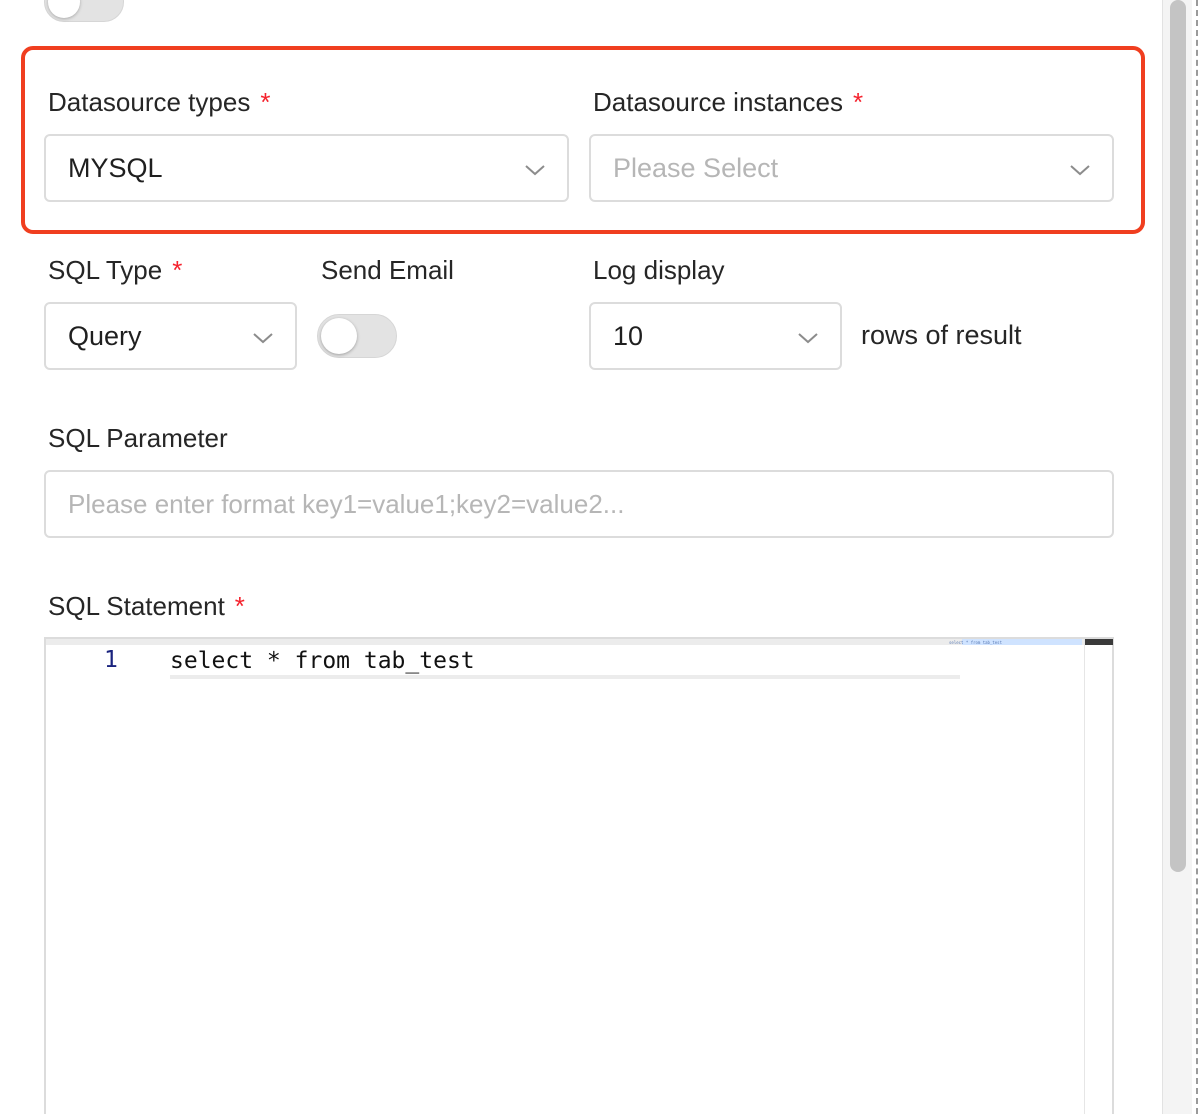 This screenshot has width=1204, height=1114. I want to click on sql-type-label-text: SQL Type, so click(105, 270).